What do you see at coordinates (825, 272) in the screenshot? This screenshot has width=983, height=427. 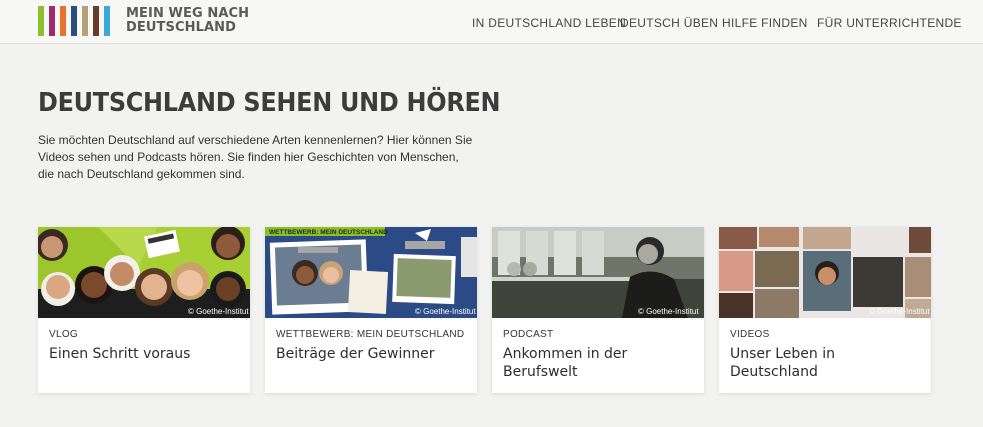 I see `card-image-videos: © Goethe-Institut` at bounding box center [825, 272].